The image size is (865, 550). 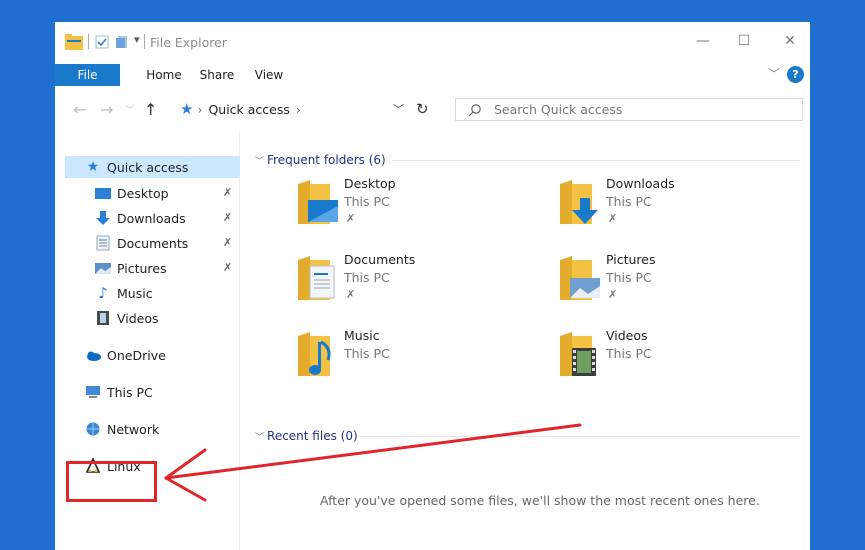 What do you see at coordinates (774, 73) in the screenshot?
I see `expand-ribbon-icon: ﹀` at bounding box center [774, 73].